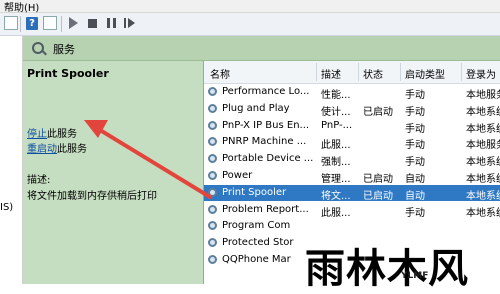 The width and height of the screenshot is (500, 294). I want to click on table-row: Problem Report... 此服... 手动 本地系统, so click(352, 210).